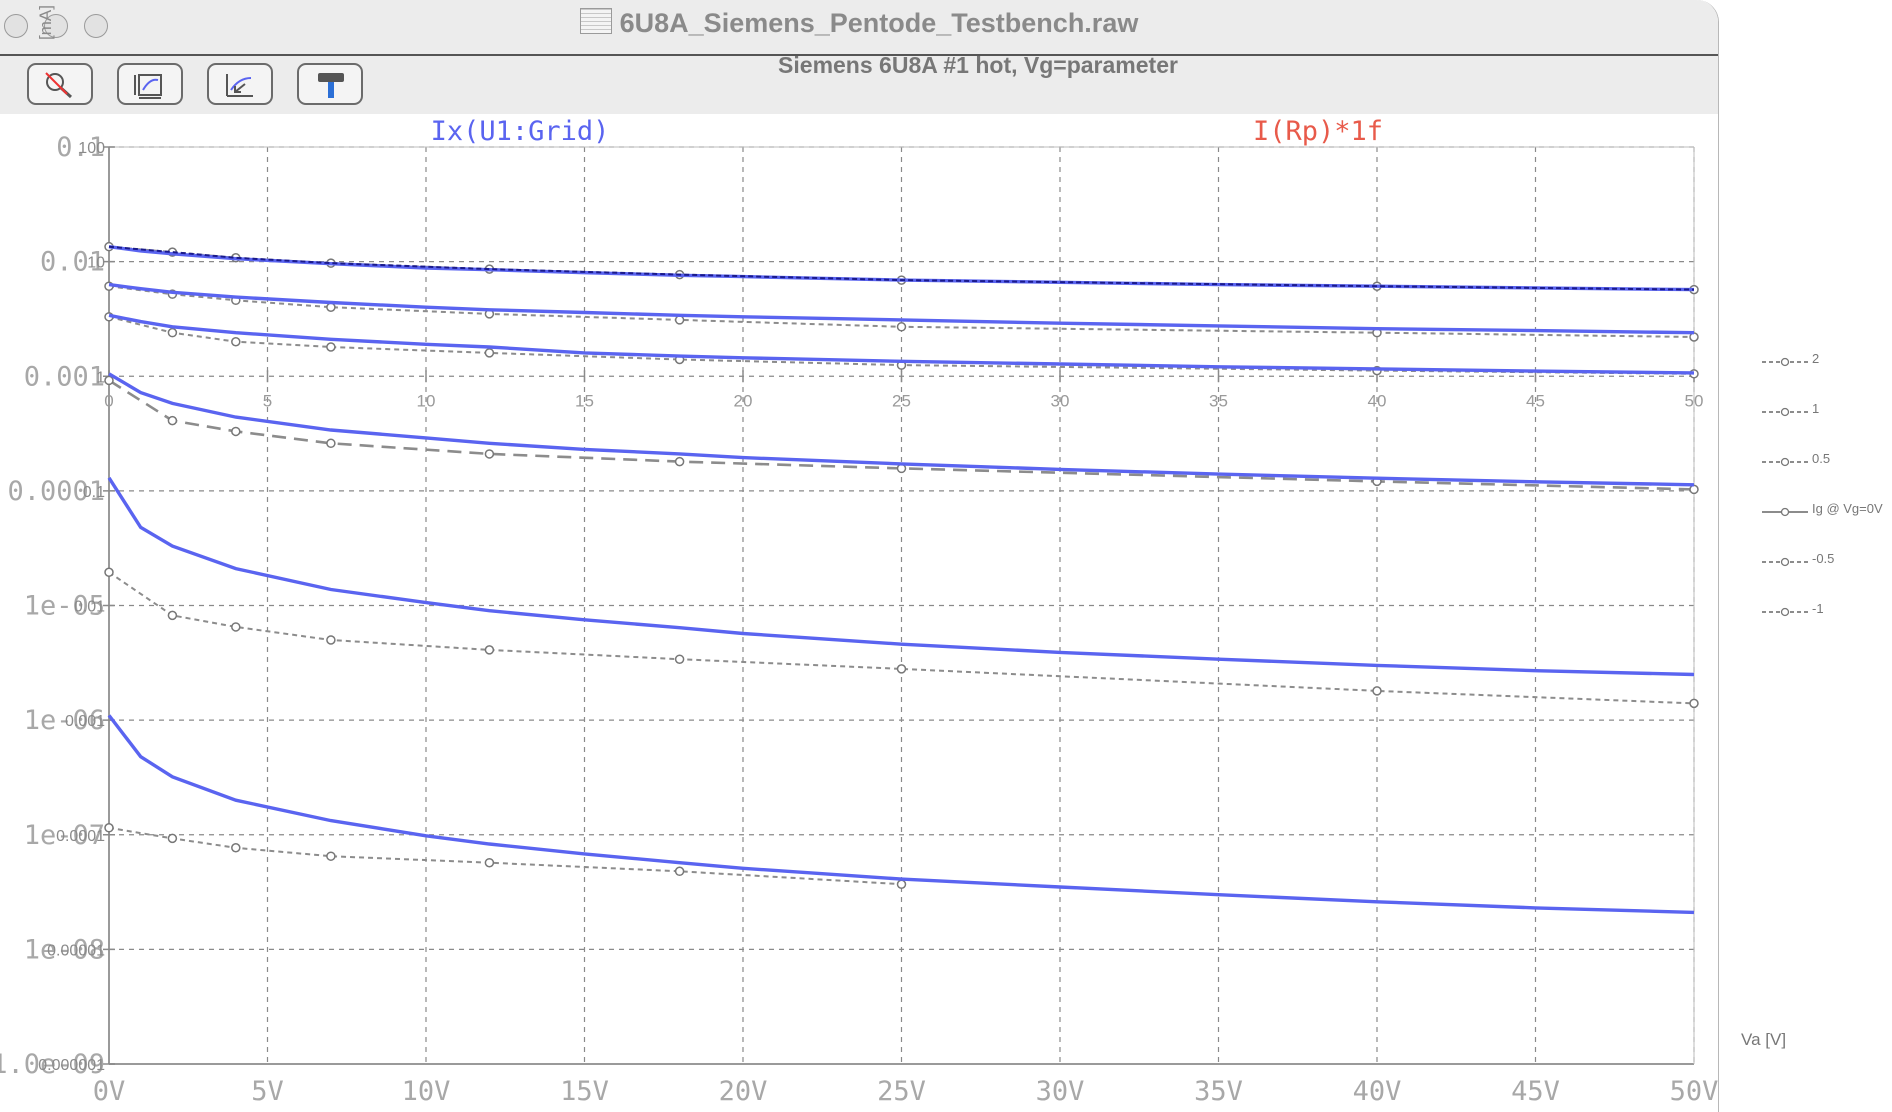 This screenshot has width=1892, height=1112. What do you see at coordinates (1218, 1091) in the screenshot?
I see `x-tick-label: 35V` at bounding box center [1218, 1091].